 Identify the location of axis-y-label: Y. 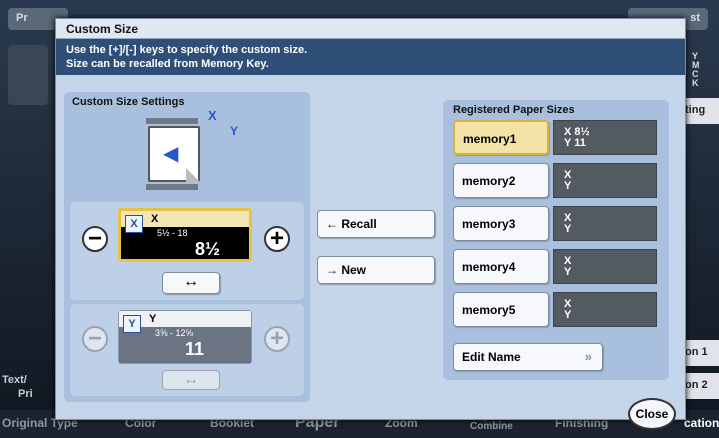
(234, 131).